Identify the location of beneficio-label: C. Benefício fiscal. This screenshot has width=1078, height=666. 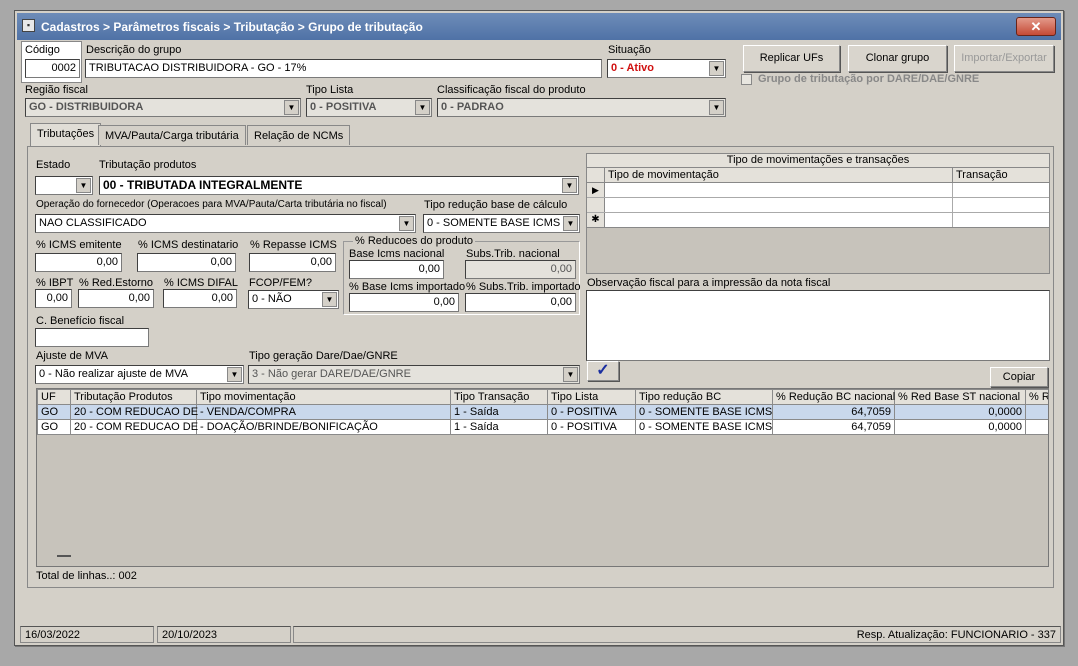
(80, 321).